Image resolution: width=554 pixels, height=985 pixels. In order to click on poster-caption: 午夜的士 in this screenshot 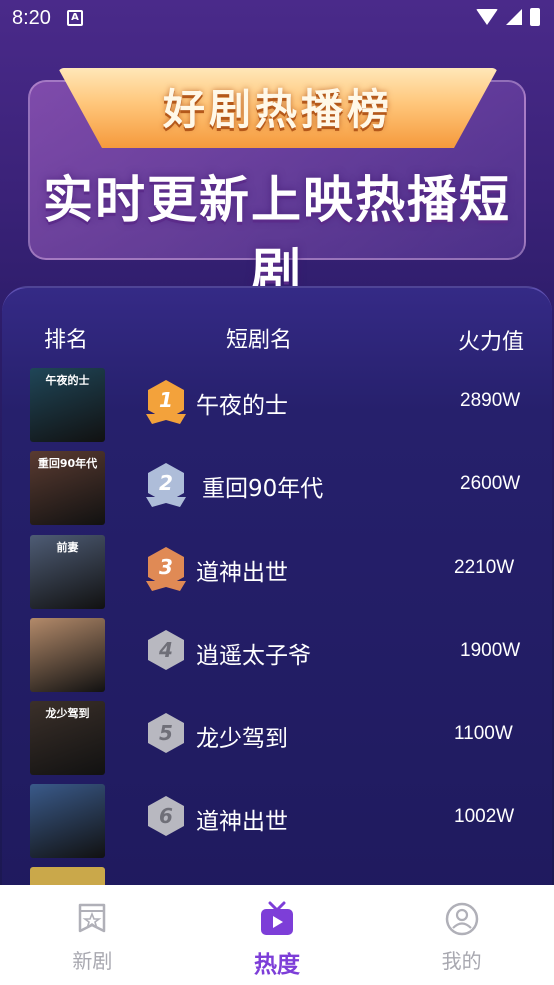, I will do `click(67, 380)`.